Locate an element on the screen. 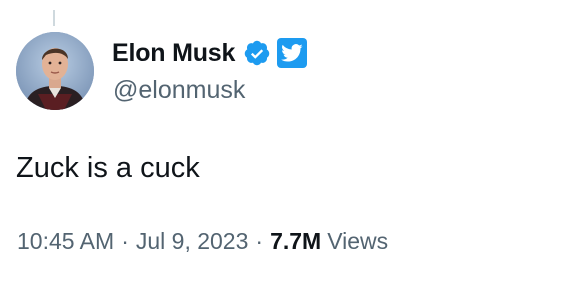  avatar is located at coordinates (55, 71).